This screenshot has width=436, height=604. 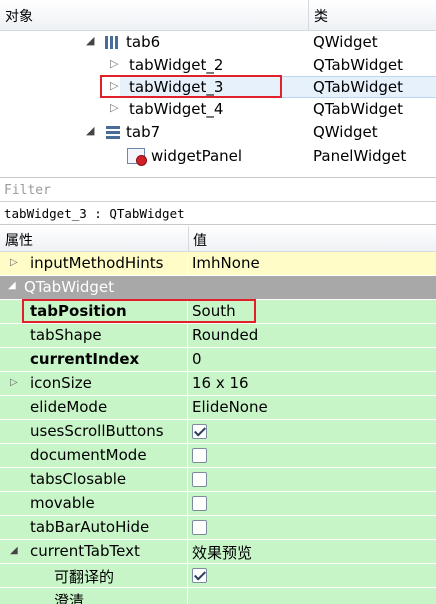 What do you see at coordinates (94, 213) in the screenshot?
I see `object-title-label: tabWidget_3 : QTabWidget` at bounding box center [94, 213].